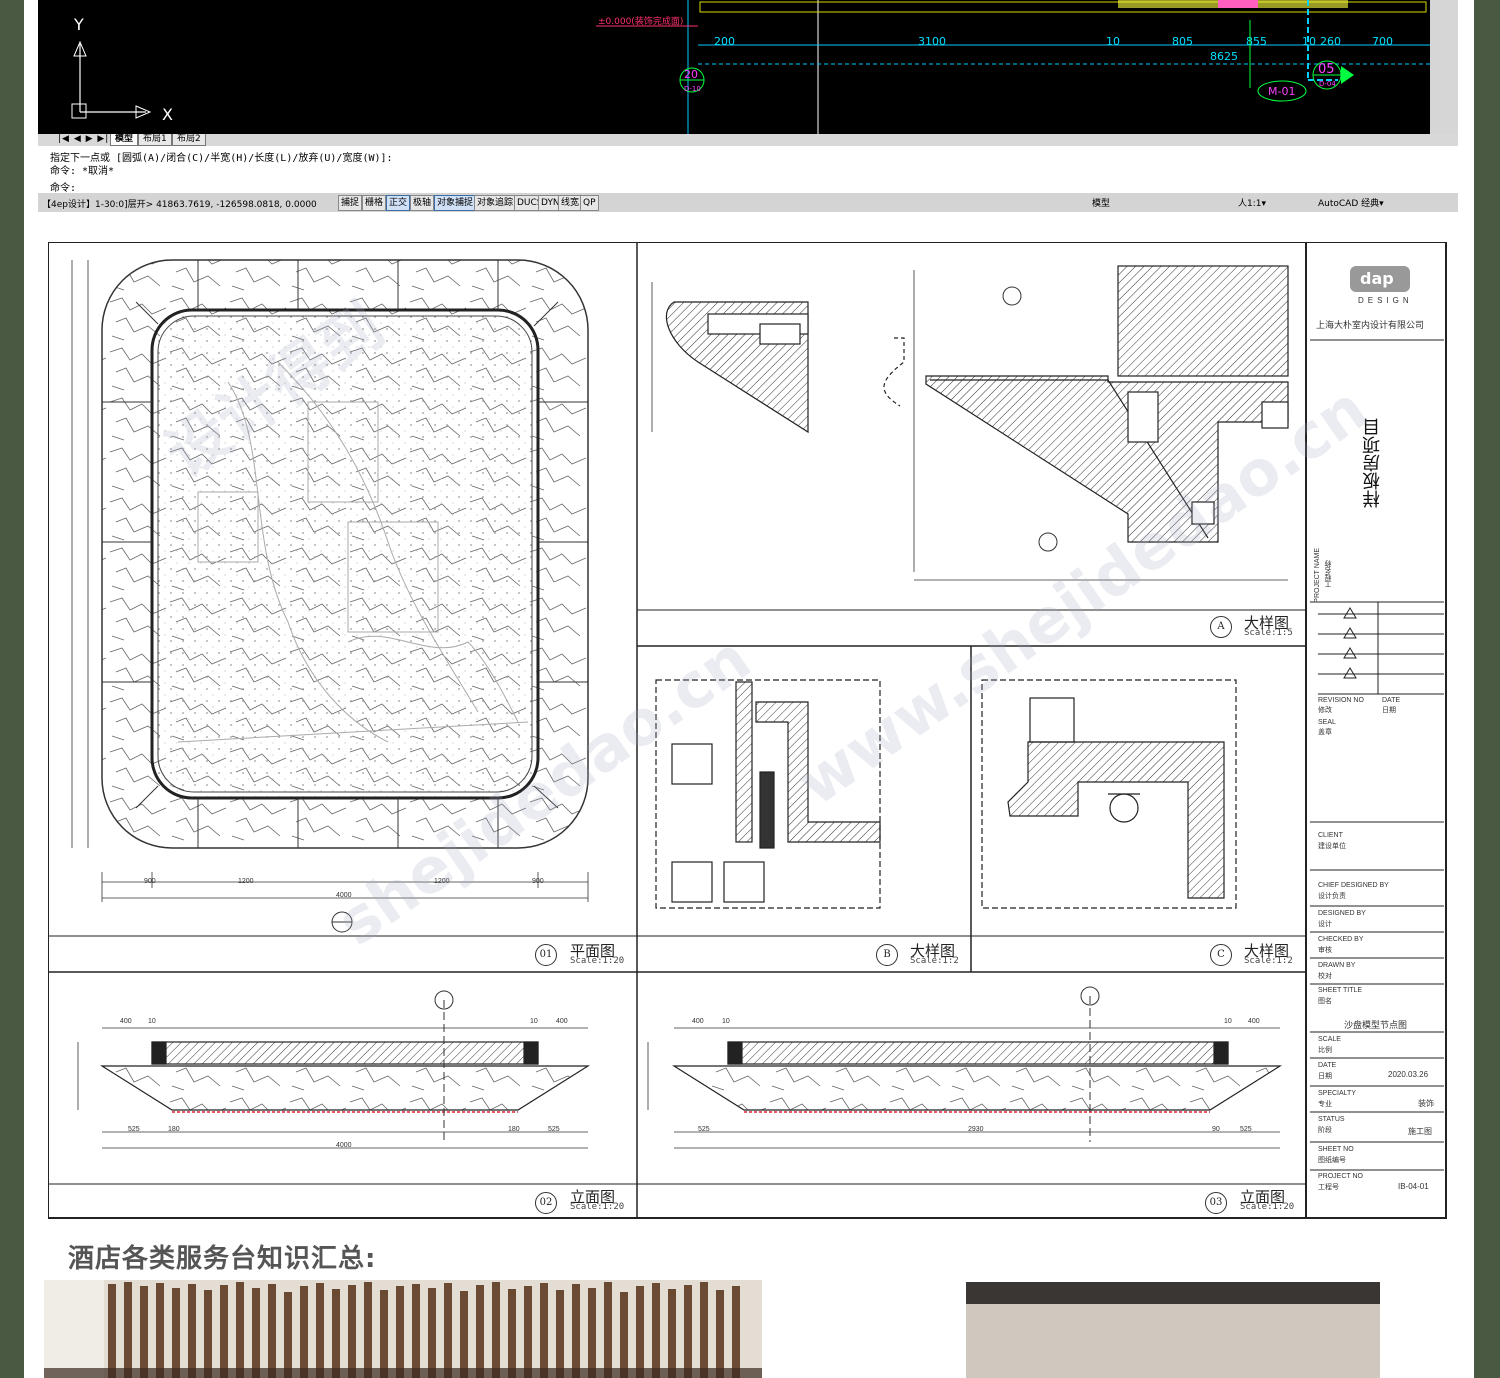  Describe the element at coordinates (1382, 41) in the screenshot. I see `cad-dim: 700` at that location.